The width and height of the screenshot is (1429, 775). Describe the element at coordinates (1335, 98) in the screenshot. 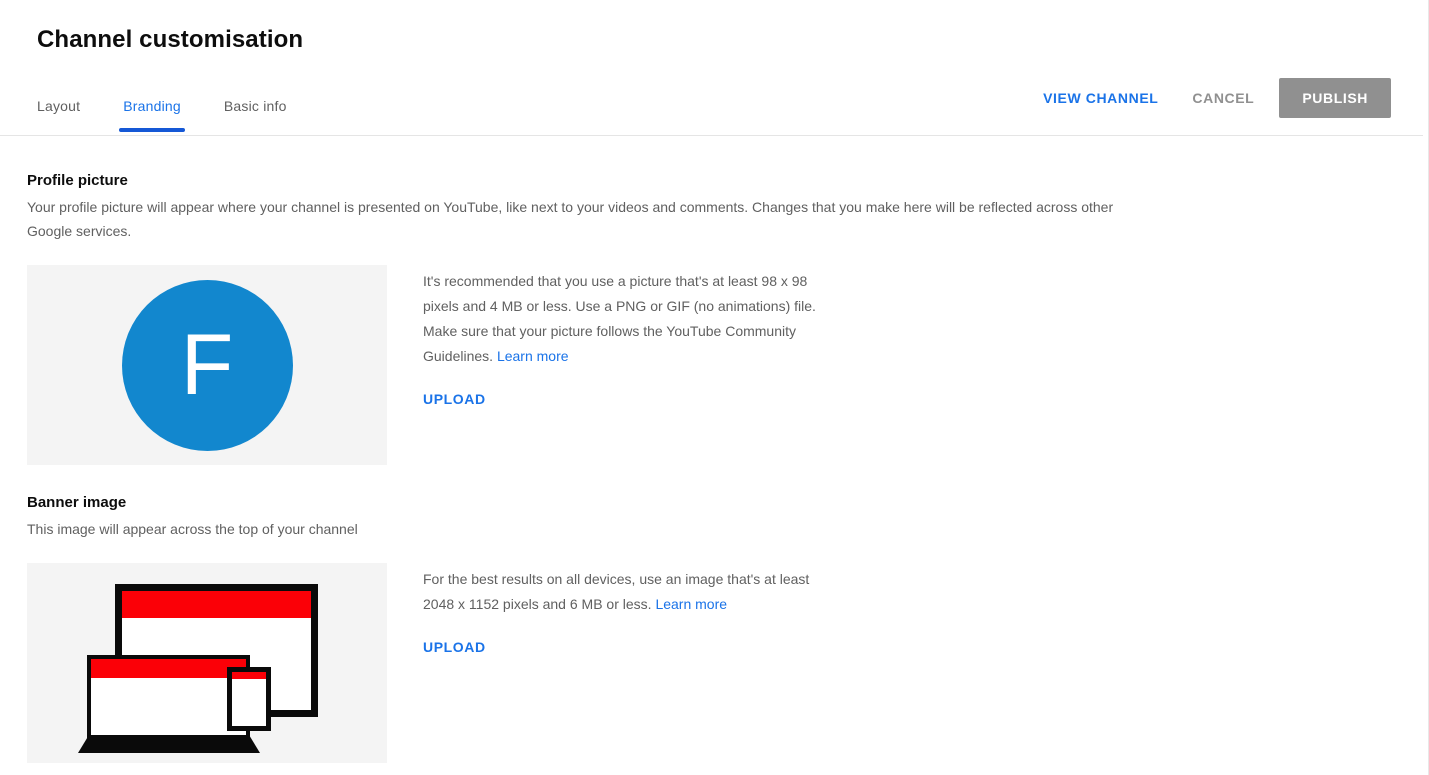

I see `publish-button: PUBLISH` at that location.